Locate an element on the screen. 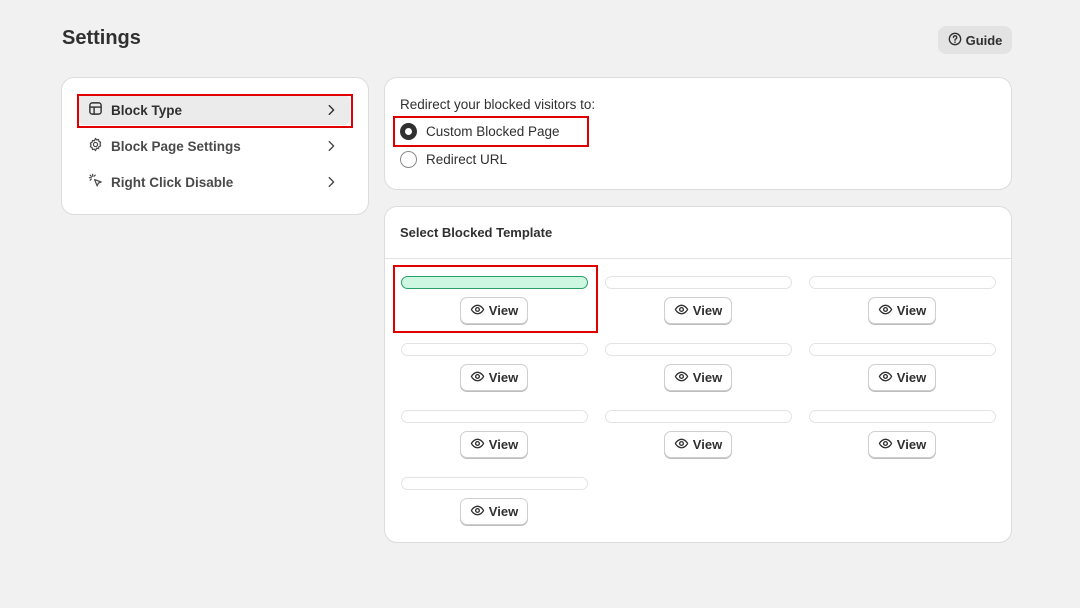 This screenshot has height=608, width=1080. sidebar-item-label: Block Page Settings is located at coordinates (176, 146).